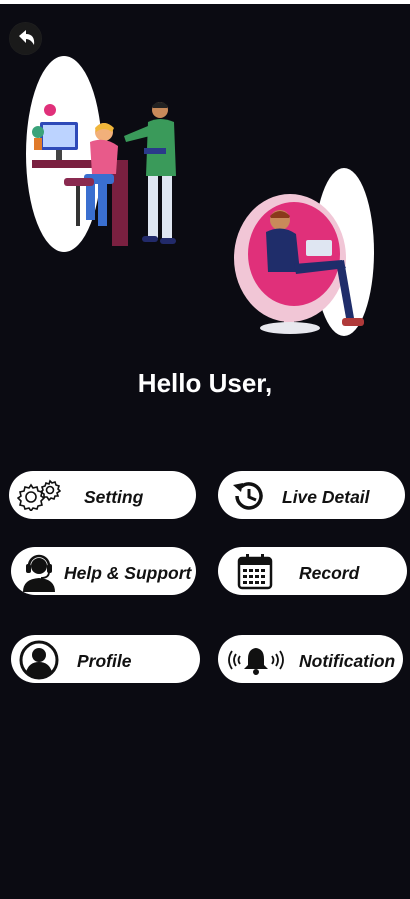  I want to click on relaxing-chair-illustration, so click(304, 252).